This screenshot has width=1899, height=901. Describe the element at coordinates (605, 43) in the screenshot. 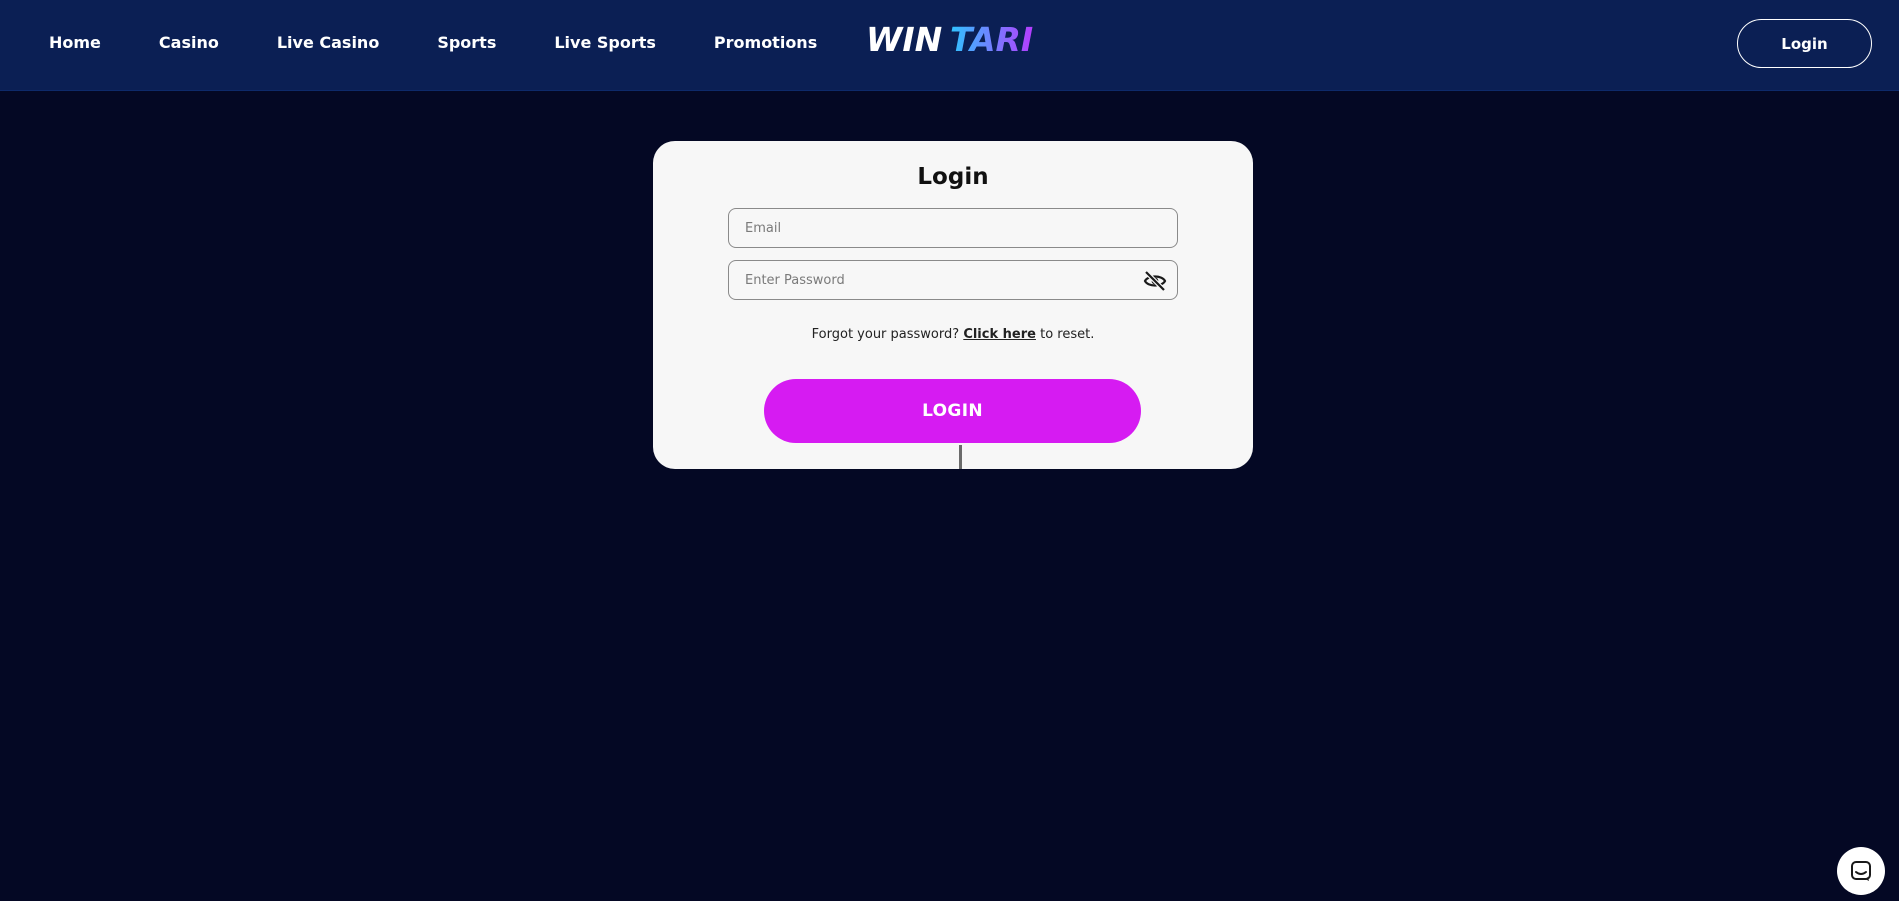

I see `nav-live-sports: Live Sports` at that location.